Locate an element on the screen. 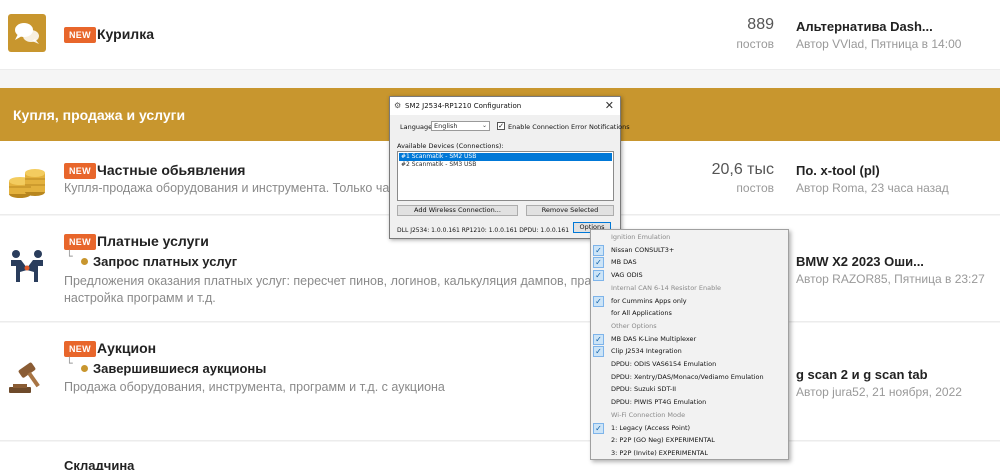  menu-item-label: 3: P2P (Invite) EXPERIMENTAL is located at coordinates (659, 452).